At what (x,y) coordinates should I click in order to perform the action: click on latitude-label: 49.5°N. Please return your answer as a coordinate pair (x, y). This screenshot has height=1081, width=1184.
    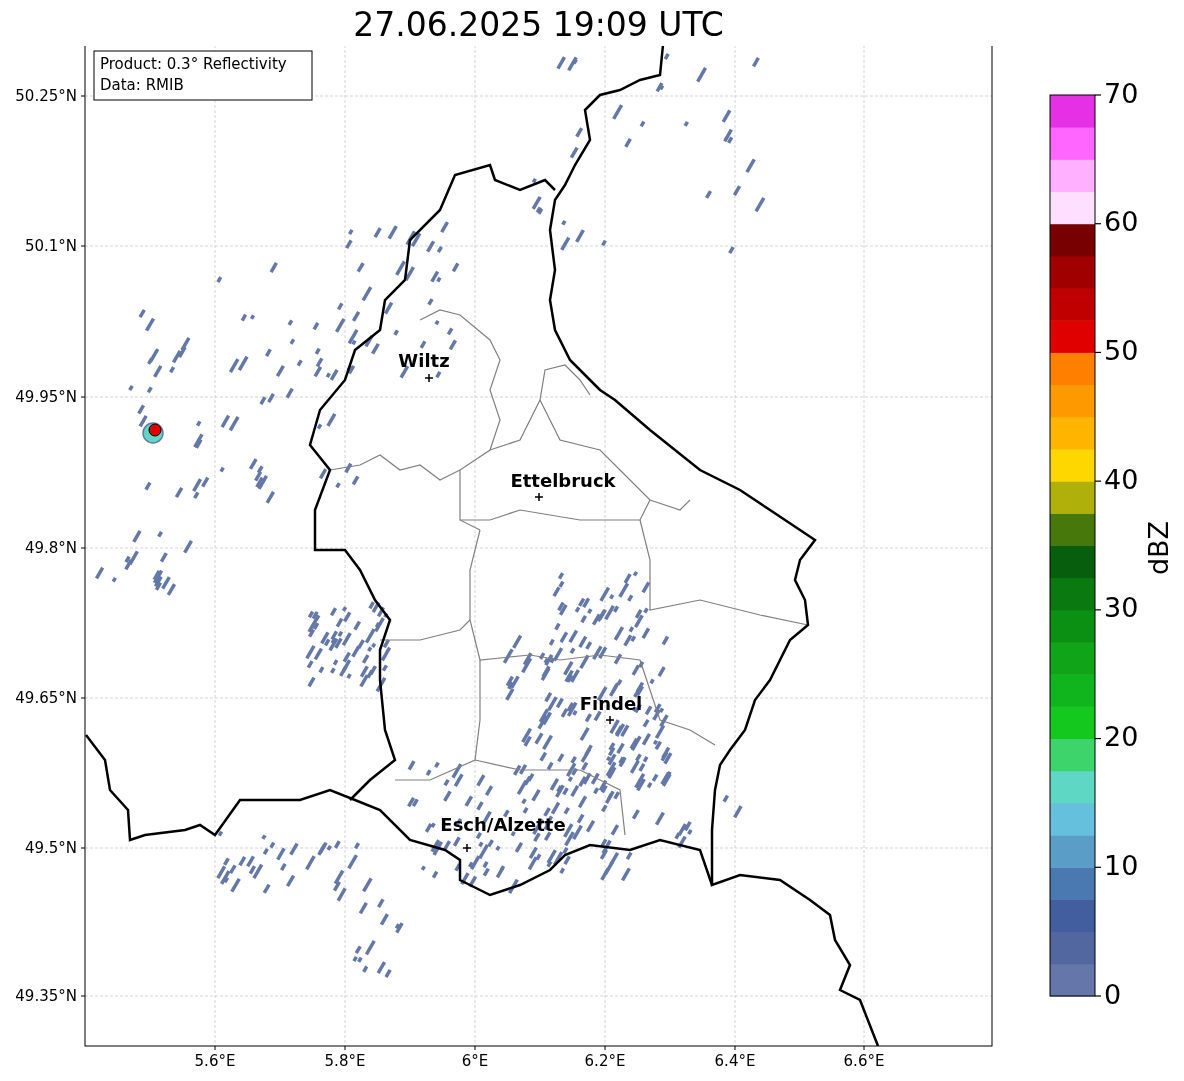
    Looking at the image, I should click on (50, 847).